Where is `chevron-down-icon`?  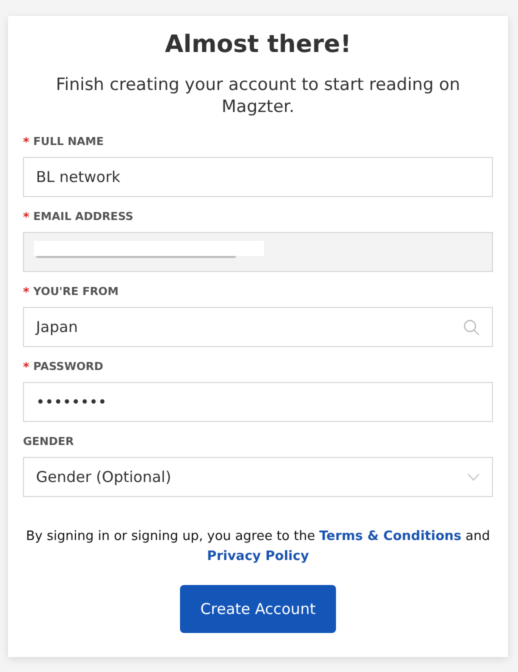
chevron-down-icon is located at coordinates (473, 477).